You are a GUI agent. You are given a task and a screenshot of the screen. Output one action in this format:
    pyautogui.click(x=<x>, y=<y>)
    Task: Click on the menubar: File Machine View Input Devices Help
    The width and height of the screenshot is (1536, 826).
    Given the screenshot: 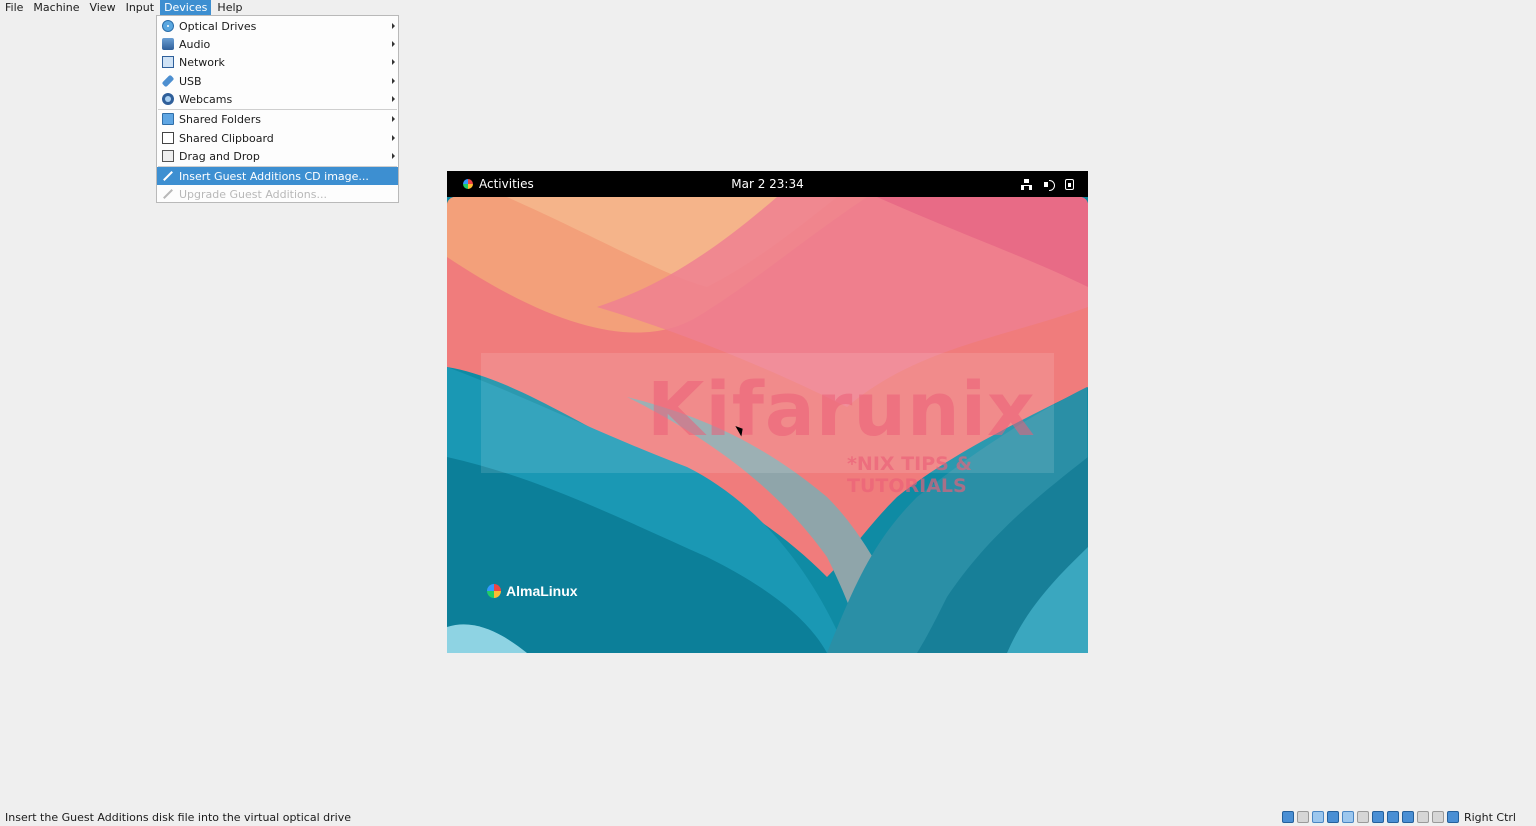 What is the action you would take?
    pyautogui.click(x=768, y=7)
    